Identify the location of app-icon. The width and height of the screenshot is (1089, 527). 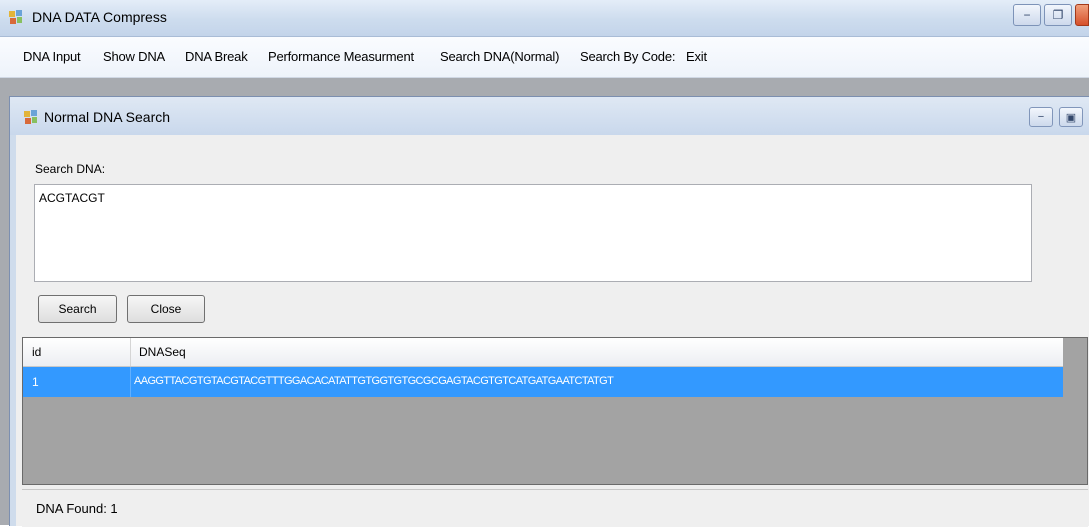
(15, 17).